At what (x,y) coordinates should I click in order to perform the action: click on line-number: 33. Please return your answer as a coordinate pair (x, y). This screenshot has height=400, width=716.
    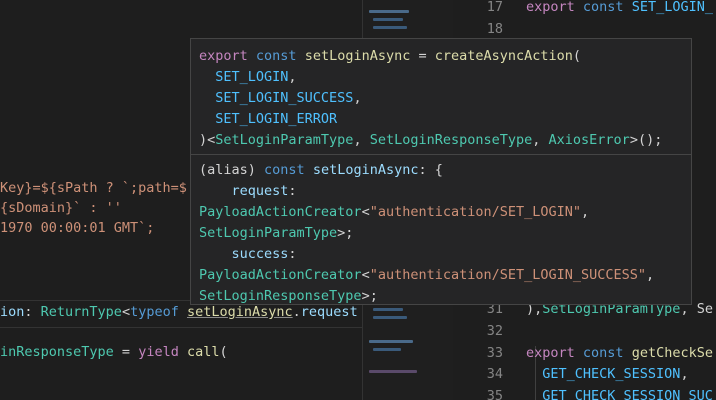
    Looking at the image, I should click on (494, 352).